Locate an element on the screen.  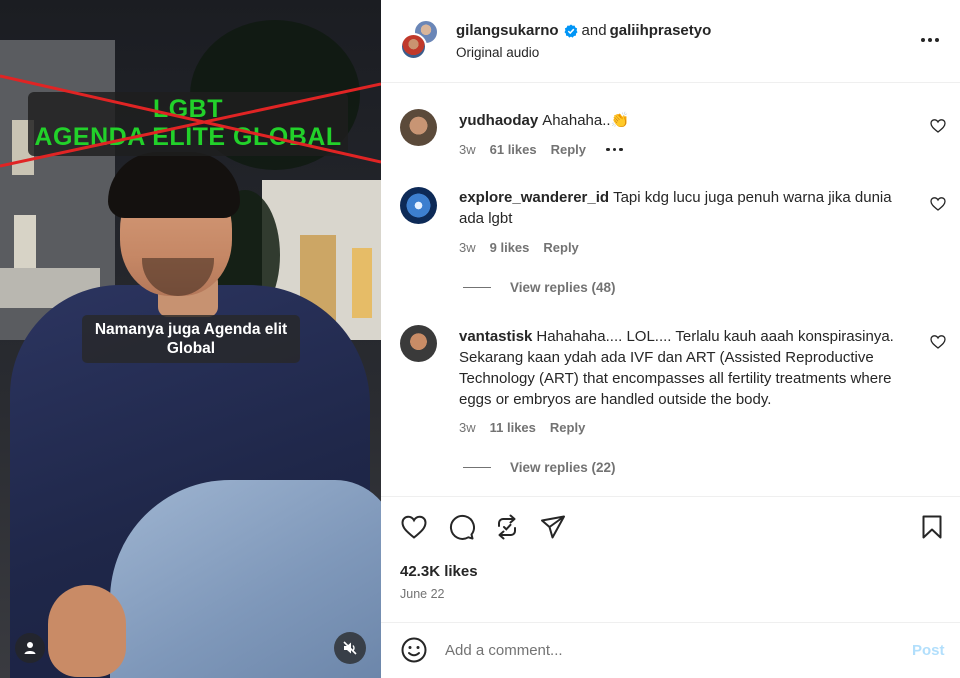
video-caption: Namanya juga Agenda elit Global is located at coordinates (191, 339).